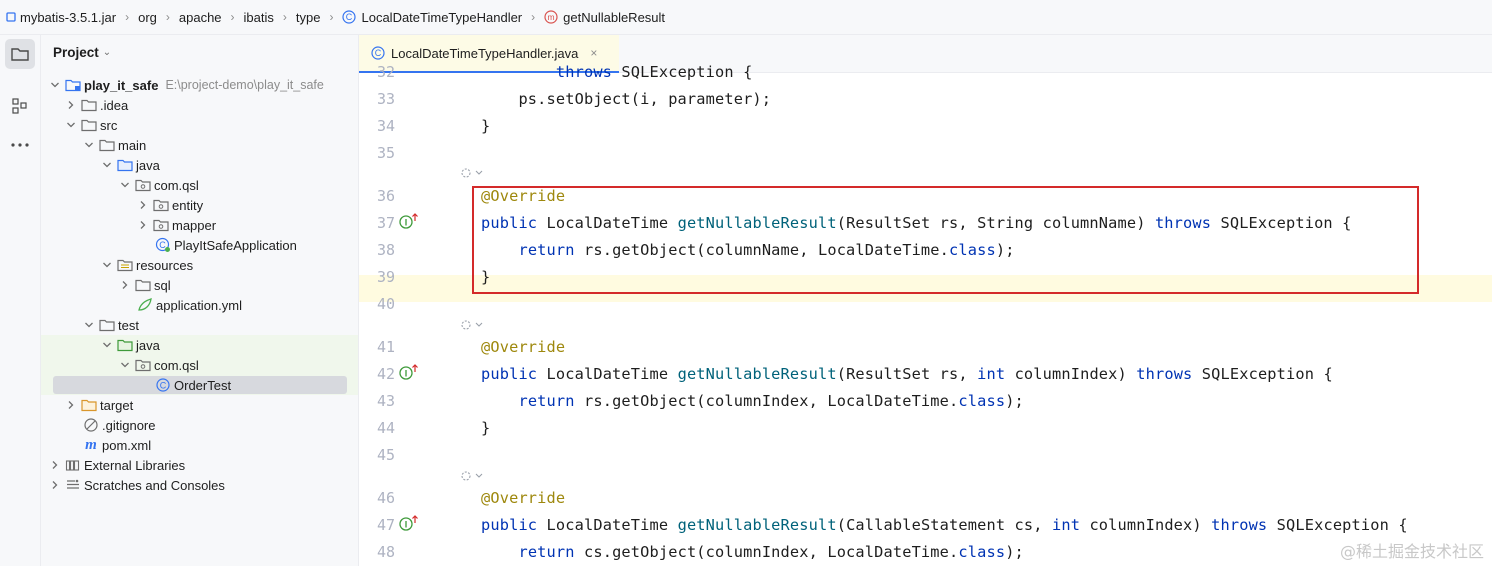 The height and width of the screenshot is (566, 1492). Describe the element at coordinates (91, 444) in the screenshot. I see `maven-icon: m` at that location.